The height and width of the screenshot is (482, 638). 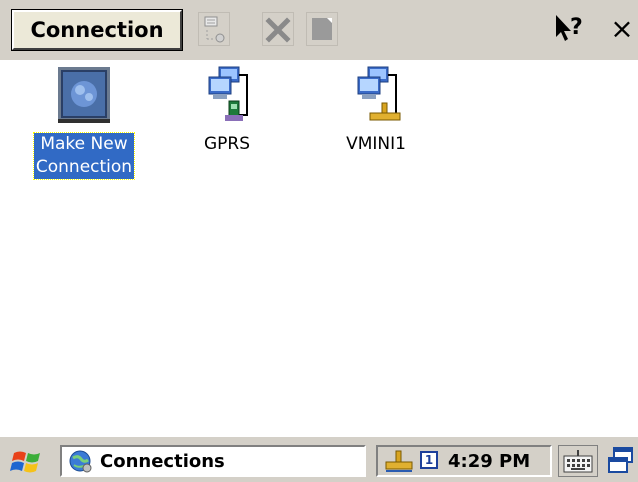 I want to click on show-desktop-button, so click(x=622, y=461).